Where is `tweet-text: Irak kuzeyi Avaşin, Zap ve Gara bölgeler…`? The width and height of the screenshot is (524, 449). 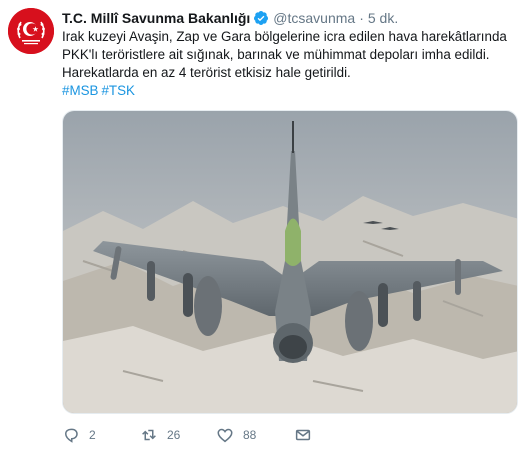
tweet-text: Irak kuzeyi Avaşin, Zap ve Gara bölgeler… is located at coordinates (284, 54).